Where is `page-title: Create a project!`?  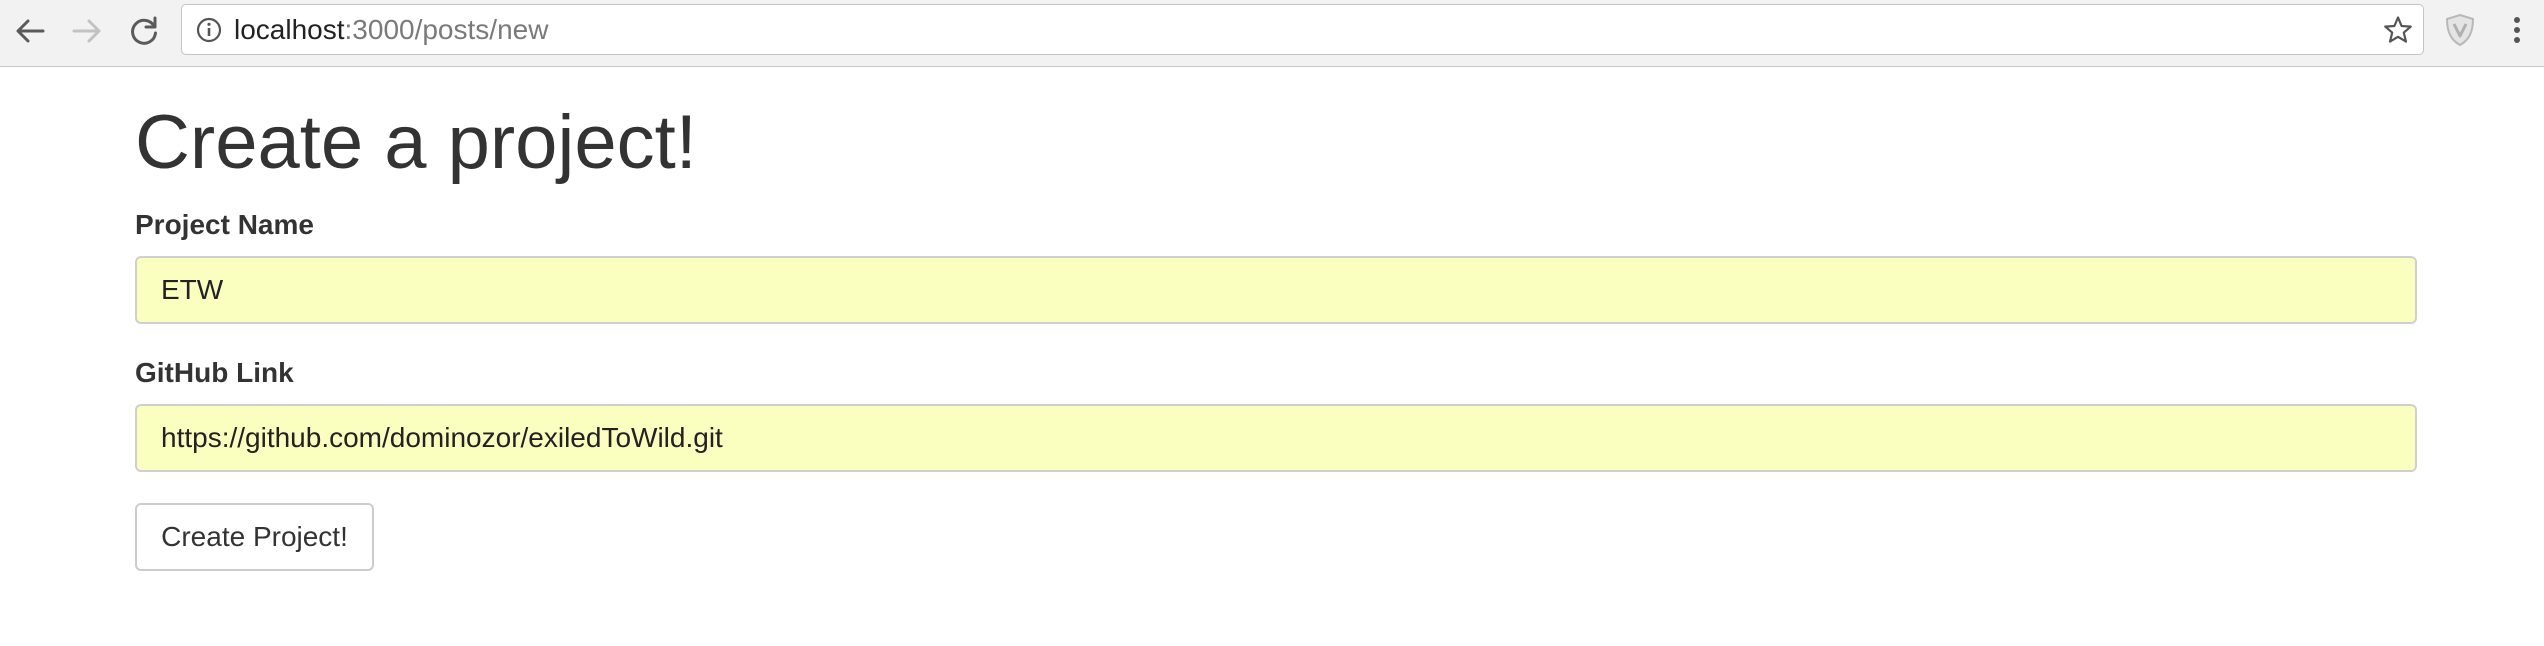
page-title: Create a project! is located at coordinates (416, 142).